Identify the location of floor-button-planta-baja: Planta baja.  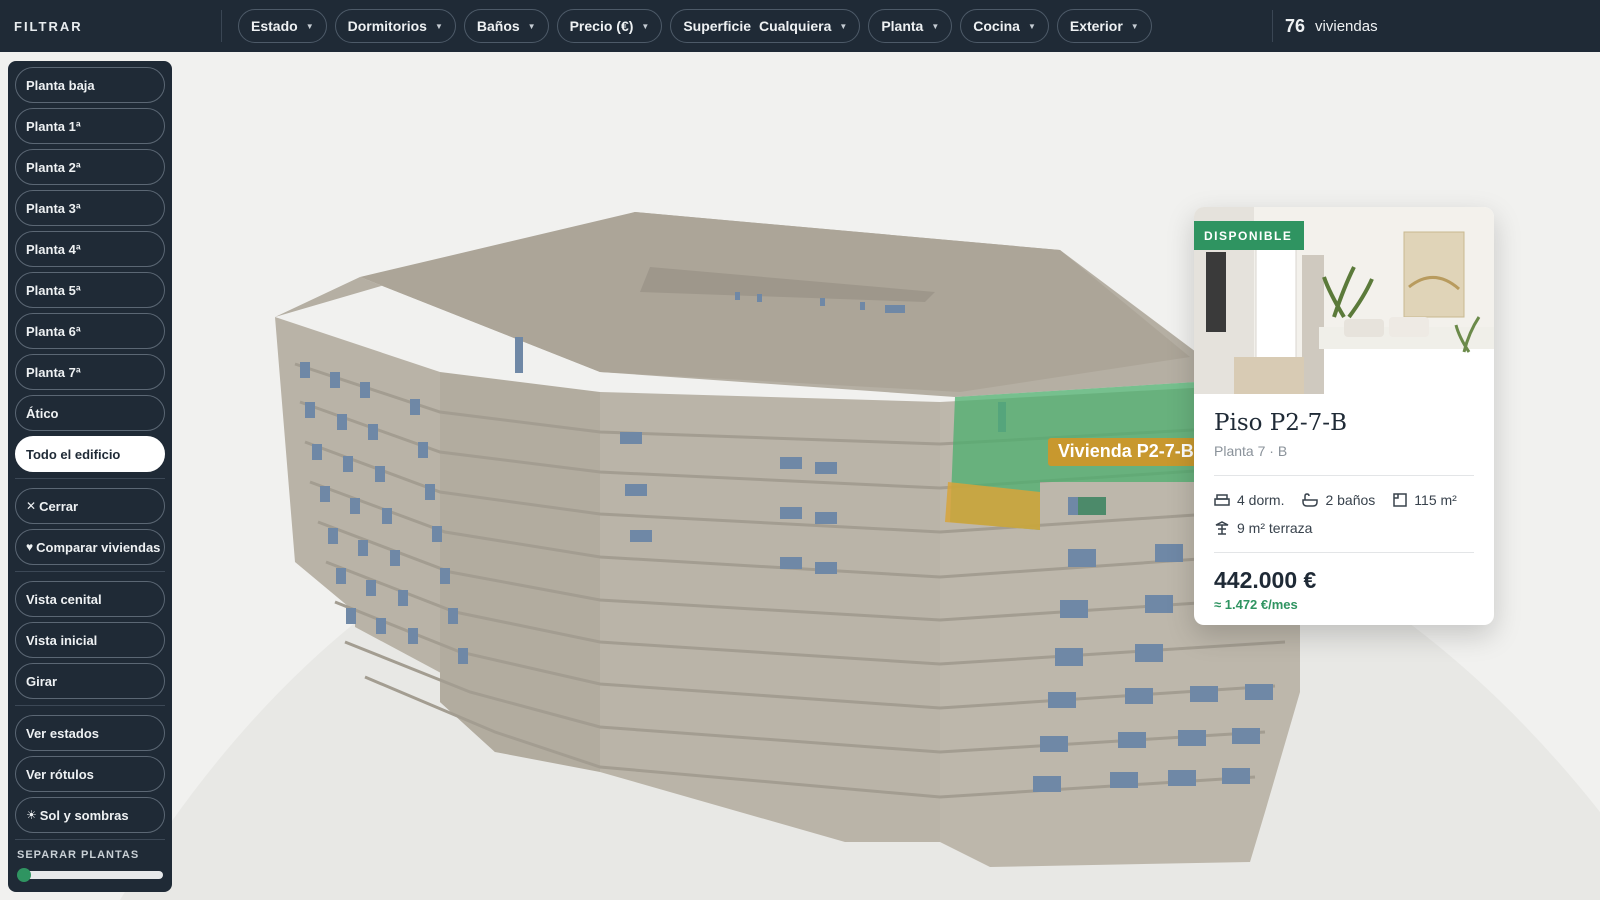
(90, 85).